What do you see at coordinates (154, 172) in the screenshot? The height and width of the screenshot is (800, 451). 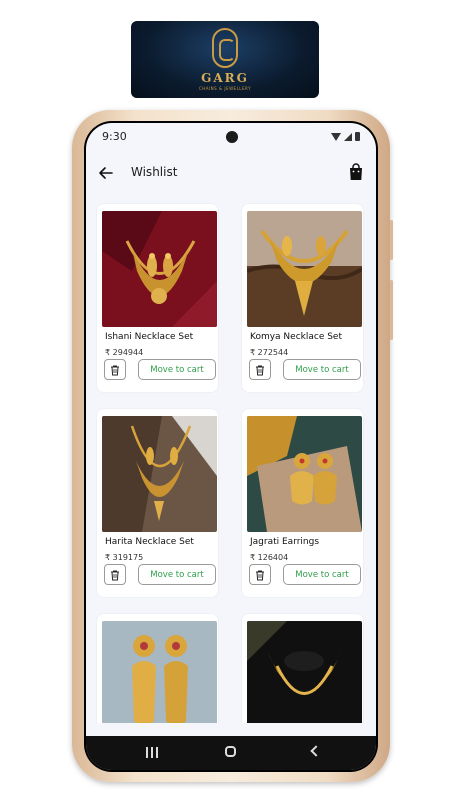 I see `page-title: Wishlist` at bounding box center [154, 172].